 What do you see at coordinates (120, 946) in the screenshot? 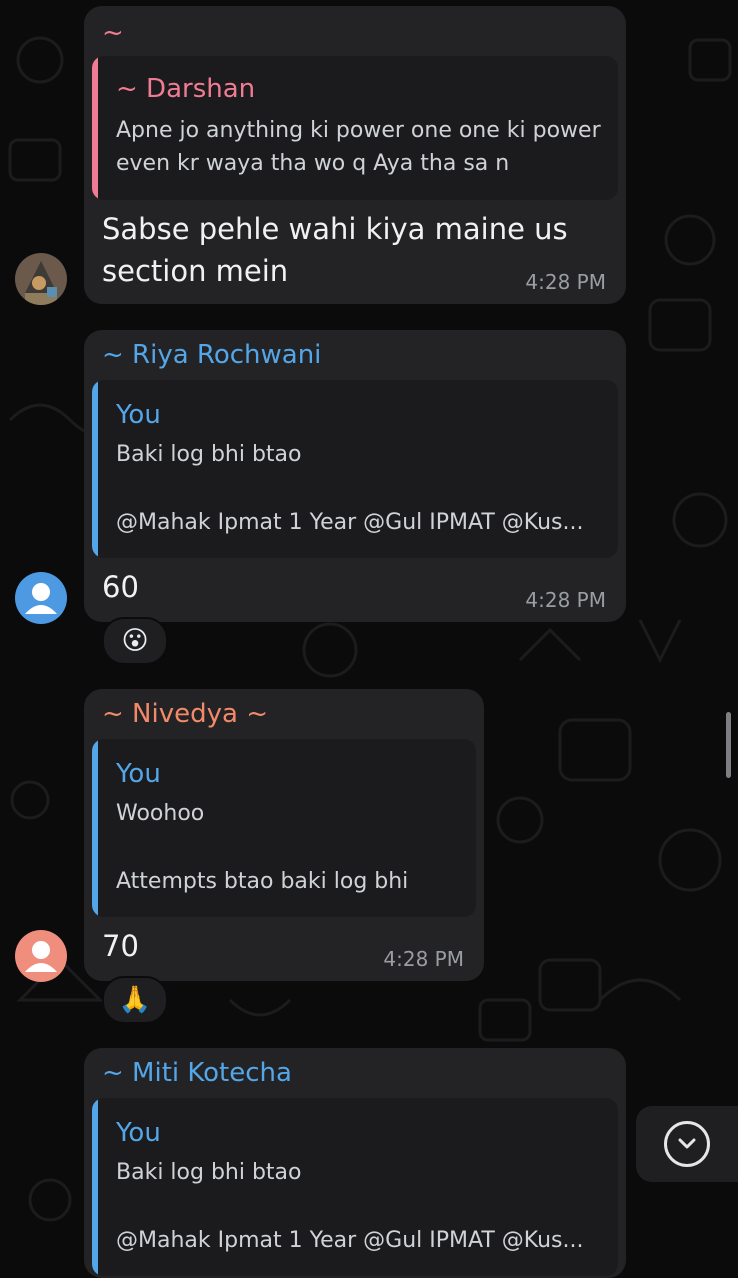
I see `message-text: 70` at bounding box center [120, 946].